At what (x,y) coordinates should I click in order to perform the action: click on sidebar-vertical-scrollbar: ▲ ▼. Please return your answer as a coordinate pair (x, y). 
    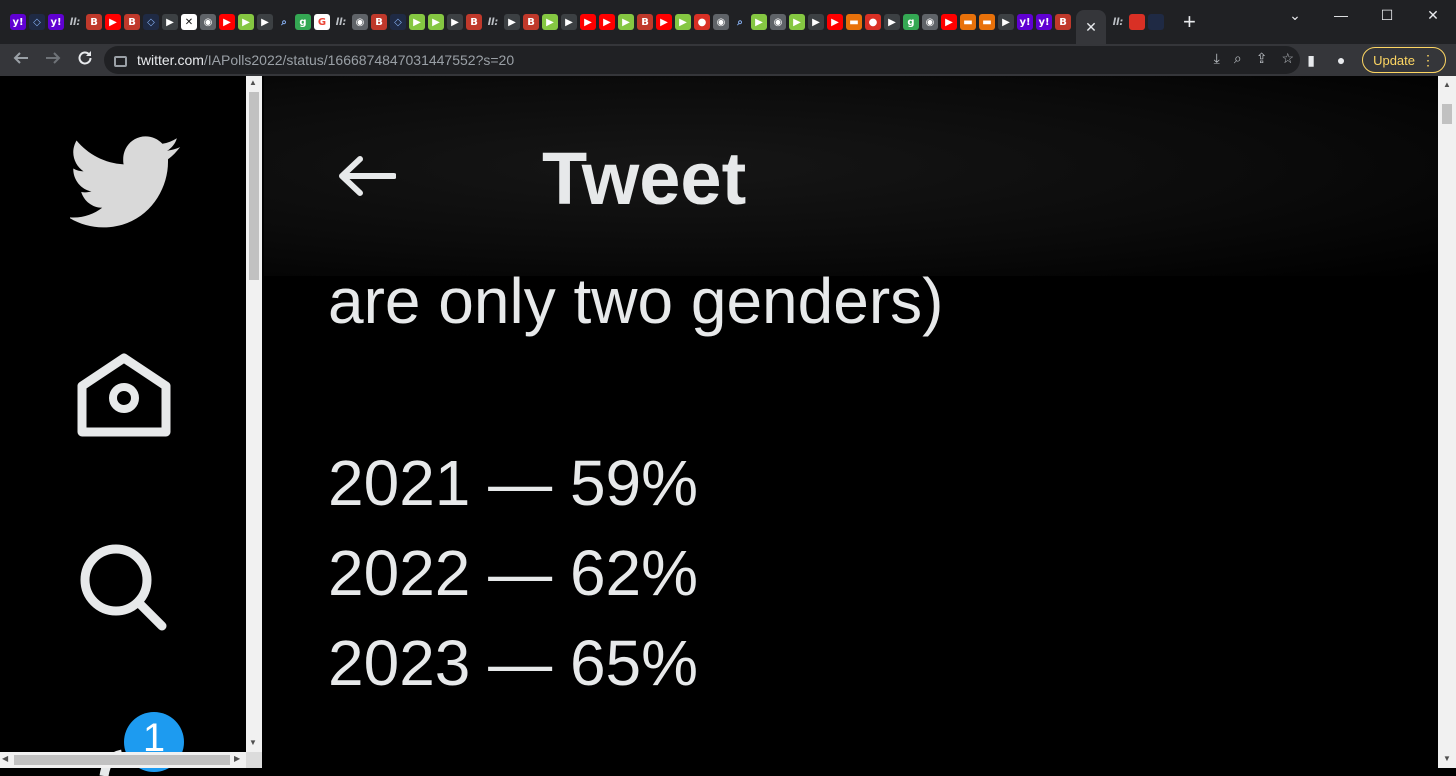
    Looking at the image, I should click on (254, 414).